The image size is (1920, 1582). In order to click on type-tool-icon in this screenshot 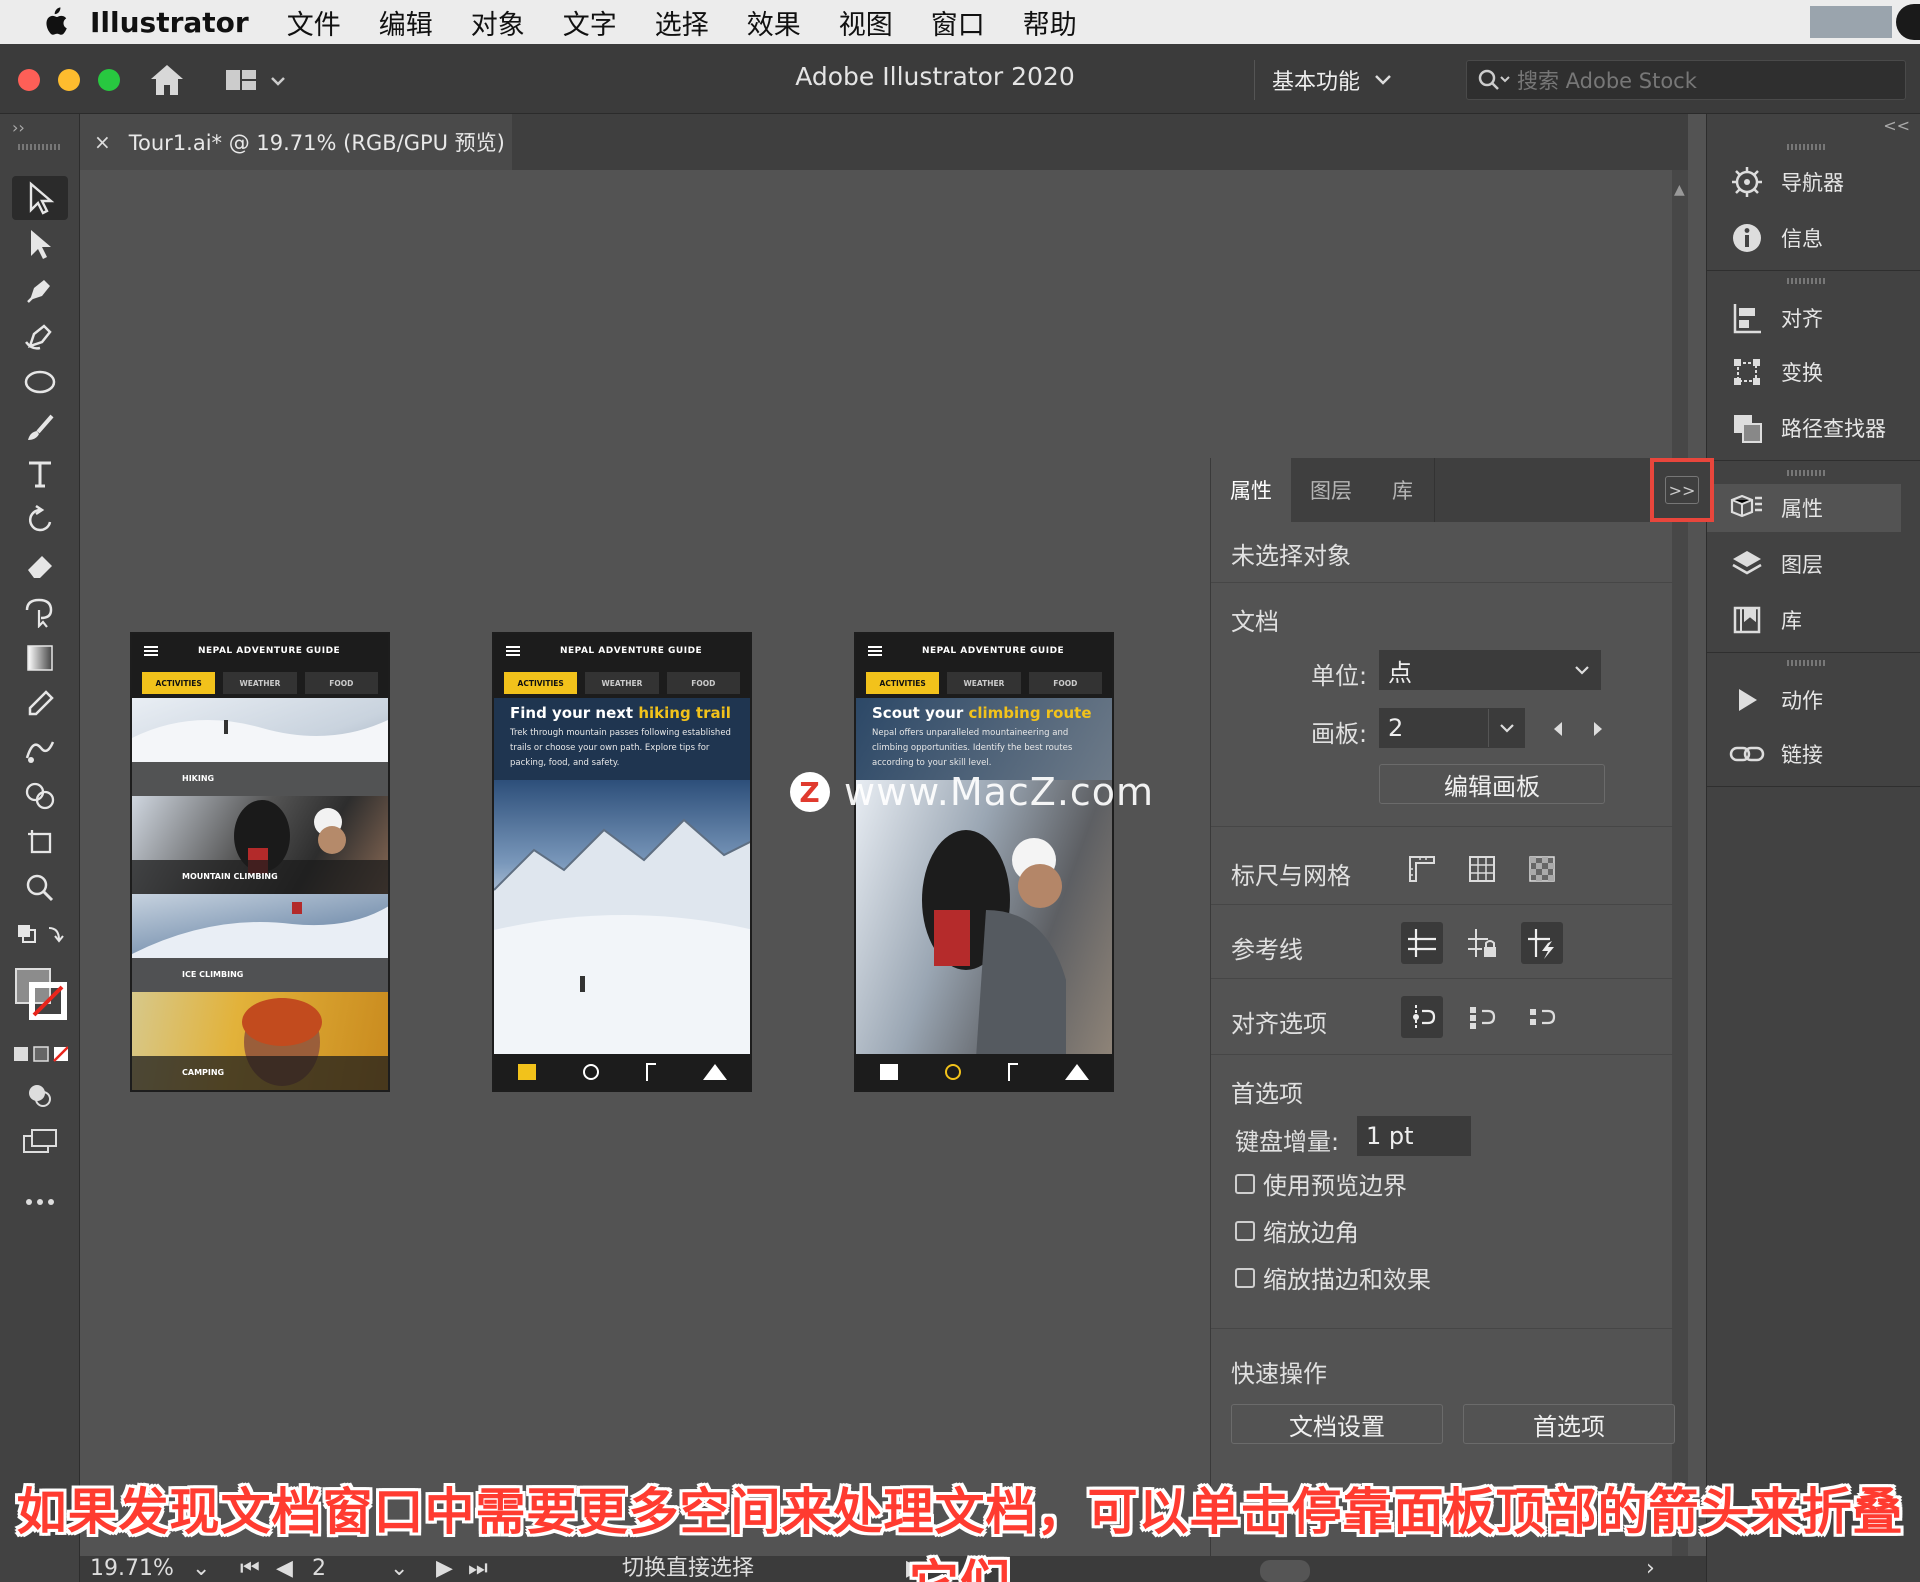, I will do `click(40, 474)`.